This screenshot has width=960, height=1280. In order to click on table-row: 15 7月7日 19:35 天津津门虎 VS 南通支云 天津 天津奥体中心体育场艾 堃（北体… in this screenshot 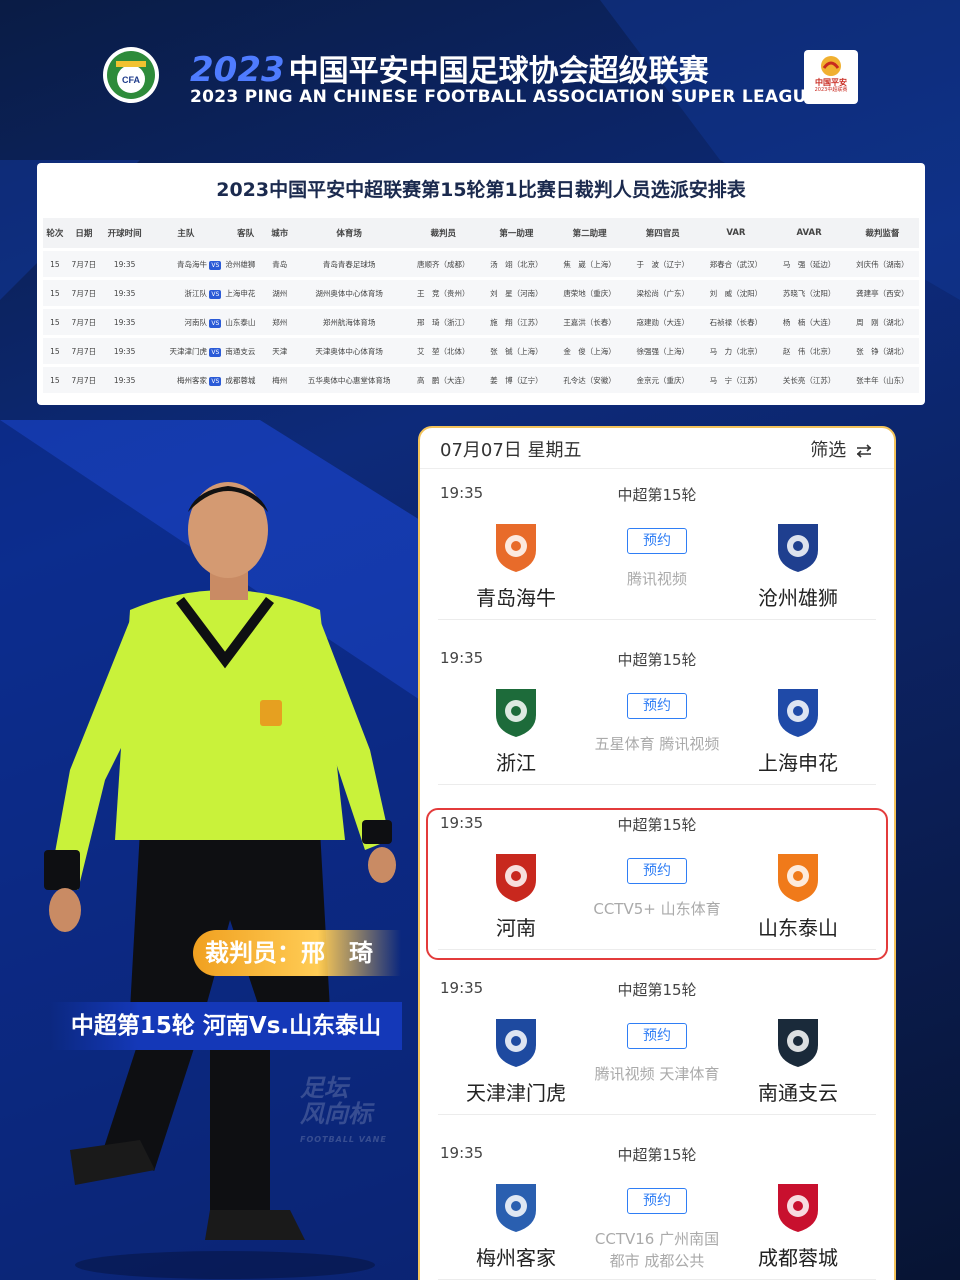, I will do `click(481, 351)`.